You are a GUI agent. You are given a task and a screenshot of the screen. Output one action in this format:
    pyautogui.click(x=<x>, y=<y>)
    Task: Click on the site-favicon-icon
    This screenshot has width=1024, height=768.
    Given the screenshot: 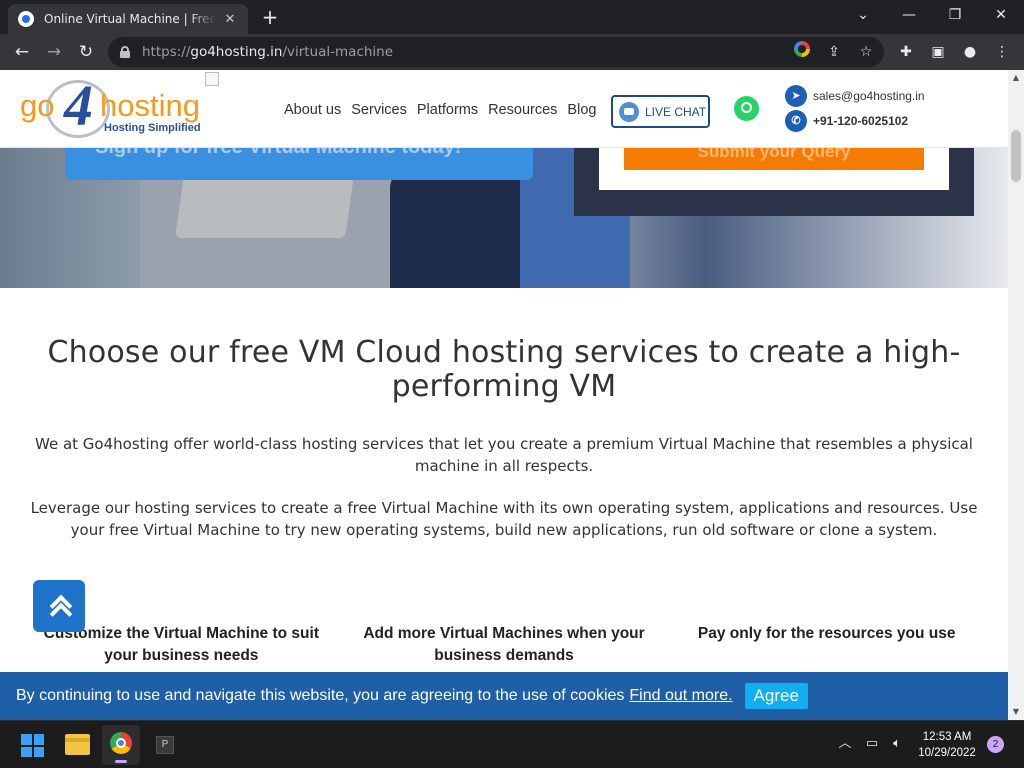 What is the action you would take?
    pyautogui.click(x=26, y=19)
    